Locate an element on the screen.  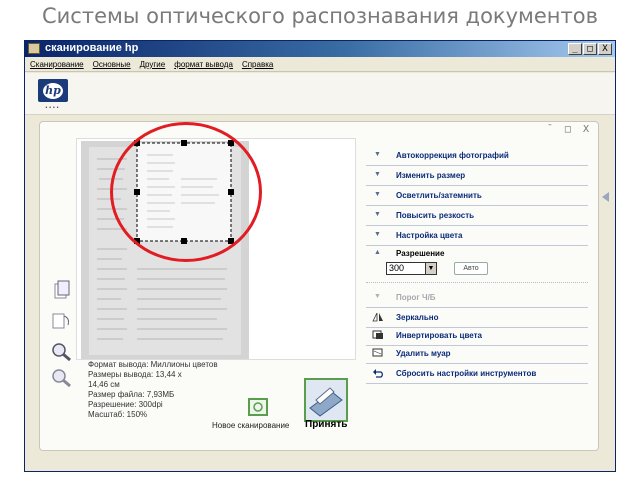
hp-logo-dots: •••• is located at coordinates (53, 108).